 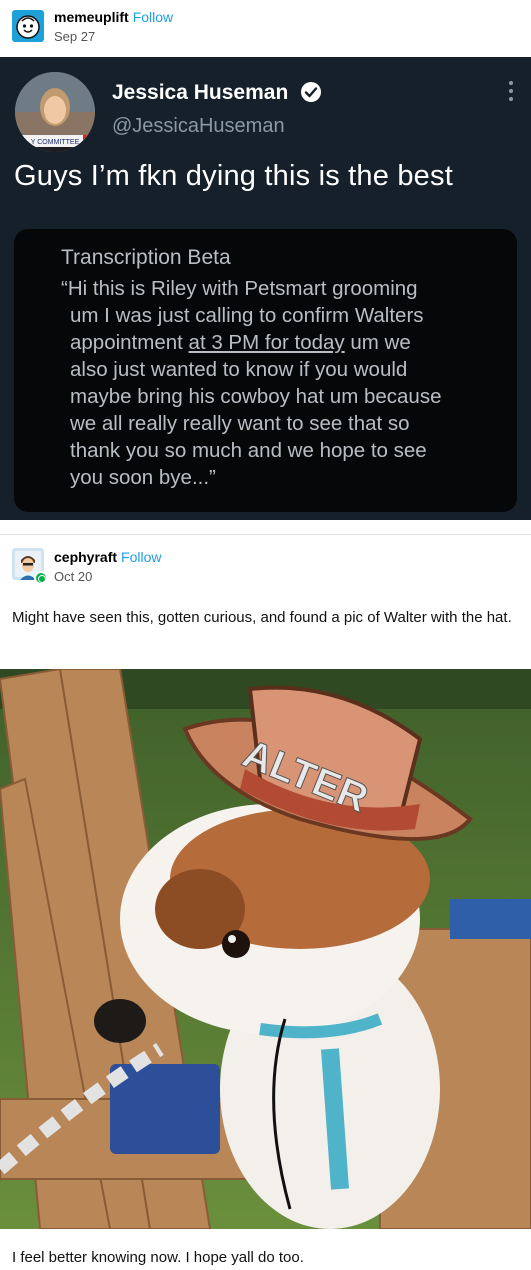 What do you see at coordinates (143, 477) in the screenshot?
I see `transcription-line: you soon bye...”` at bounding box center [143, 477].